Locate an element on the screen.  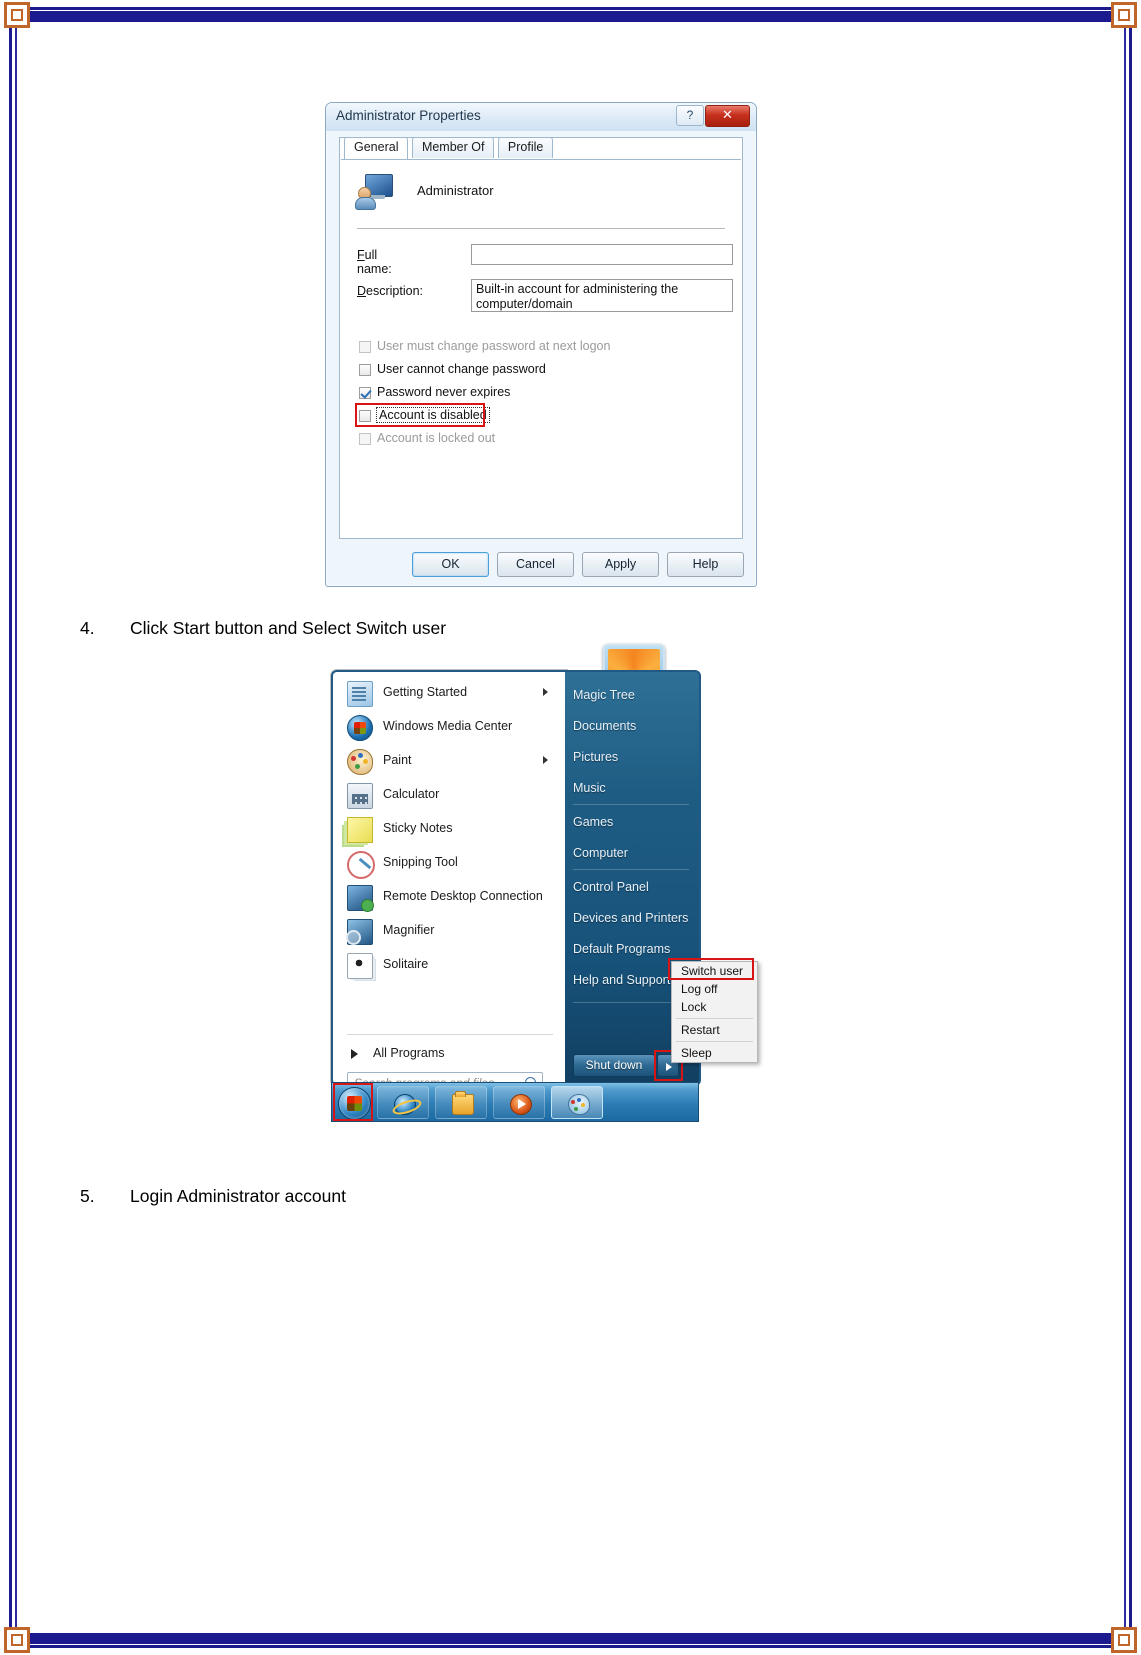
full-name-label: Full name: is located at coordinates (374, 262).